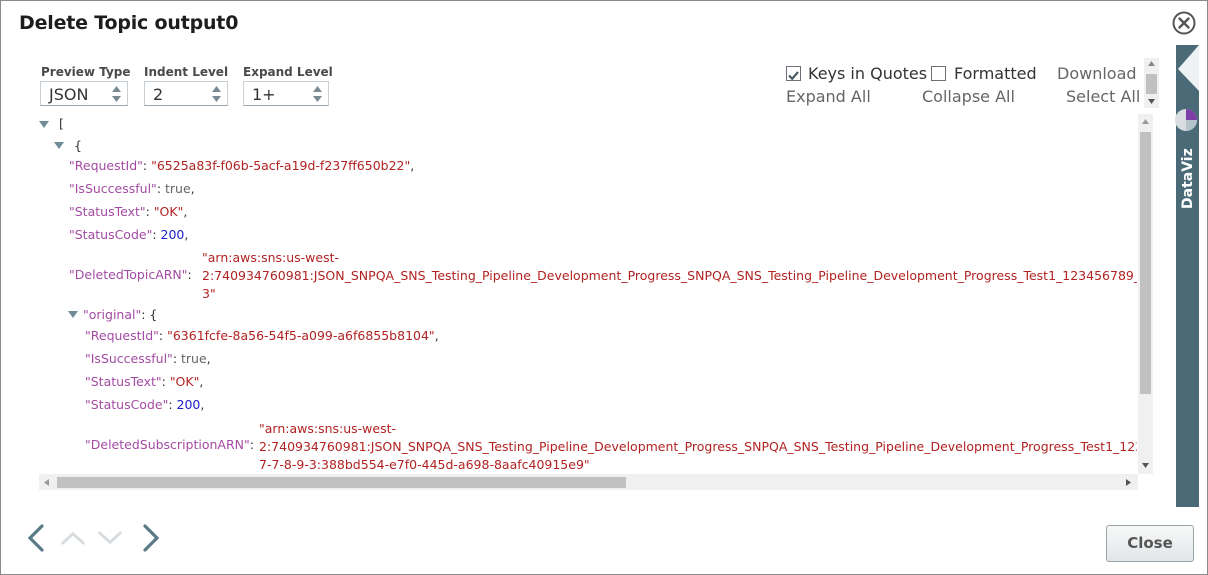 Image resolution: width=1208 pixels, height=575 pixels. Describe the element at coordinates (186, 72) in the screenshot. I see `indent-level-label: Indent Level` at that location.